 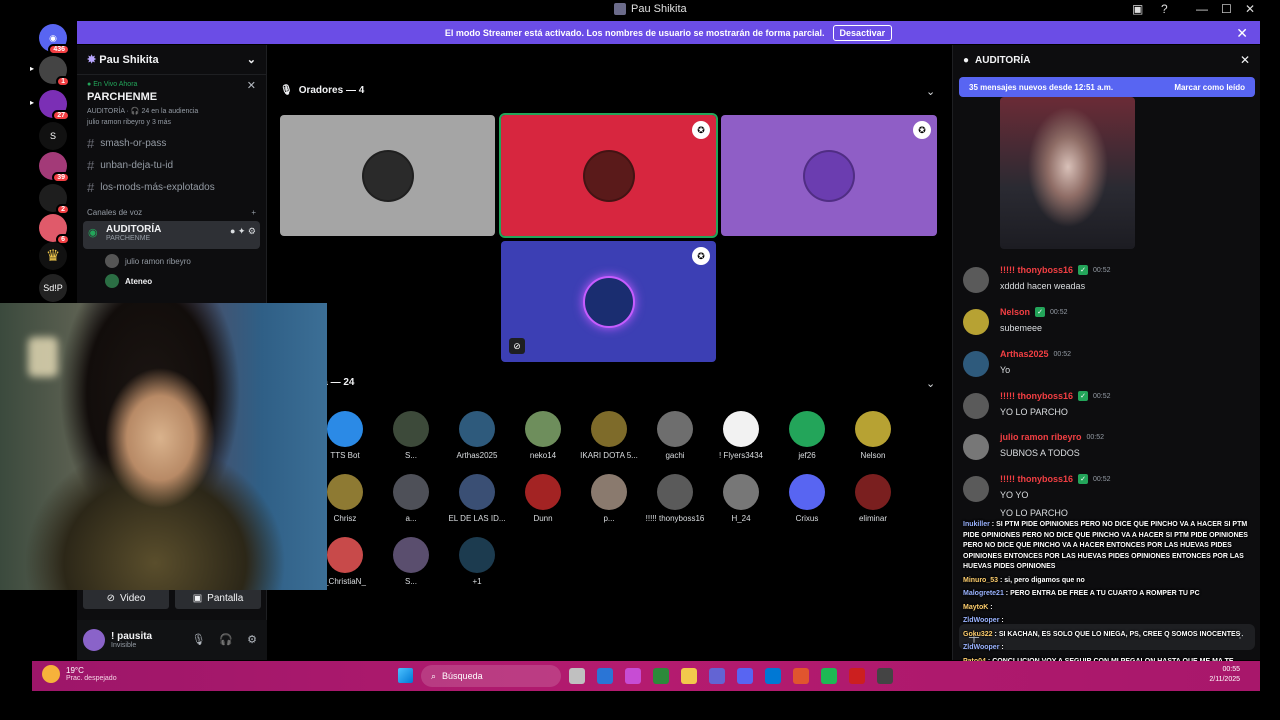 What do you see at coordinates (981, 620) in the screenshot?
I see `overlay-user: ZldWooper` at bounding box center [981, 620].